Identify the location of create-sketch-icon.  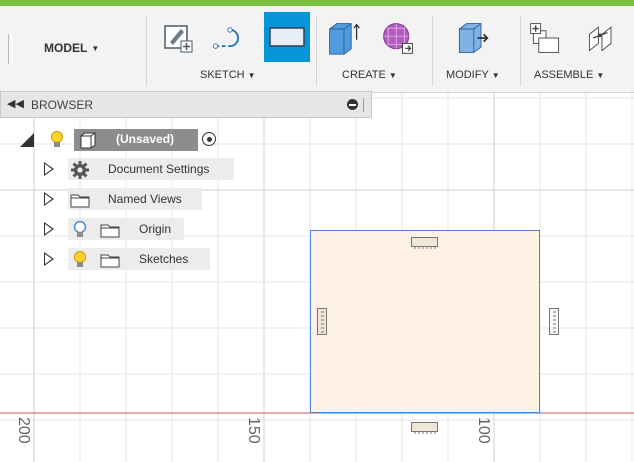
(178, 38).